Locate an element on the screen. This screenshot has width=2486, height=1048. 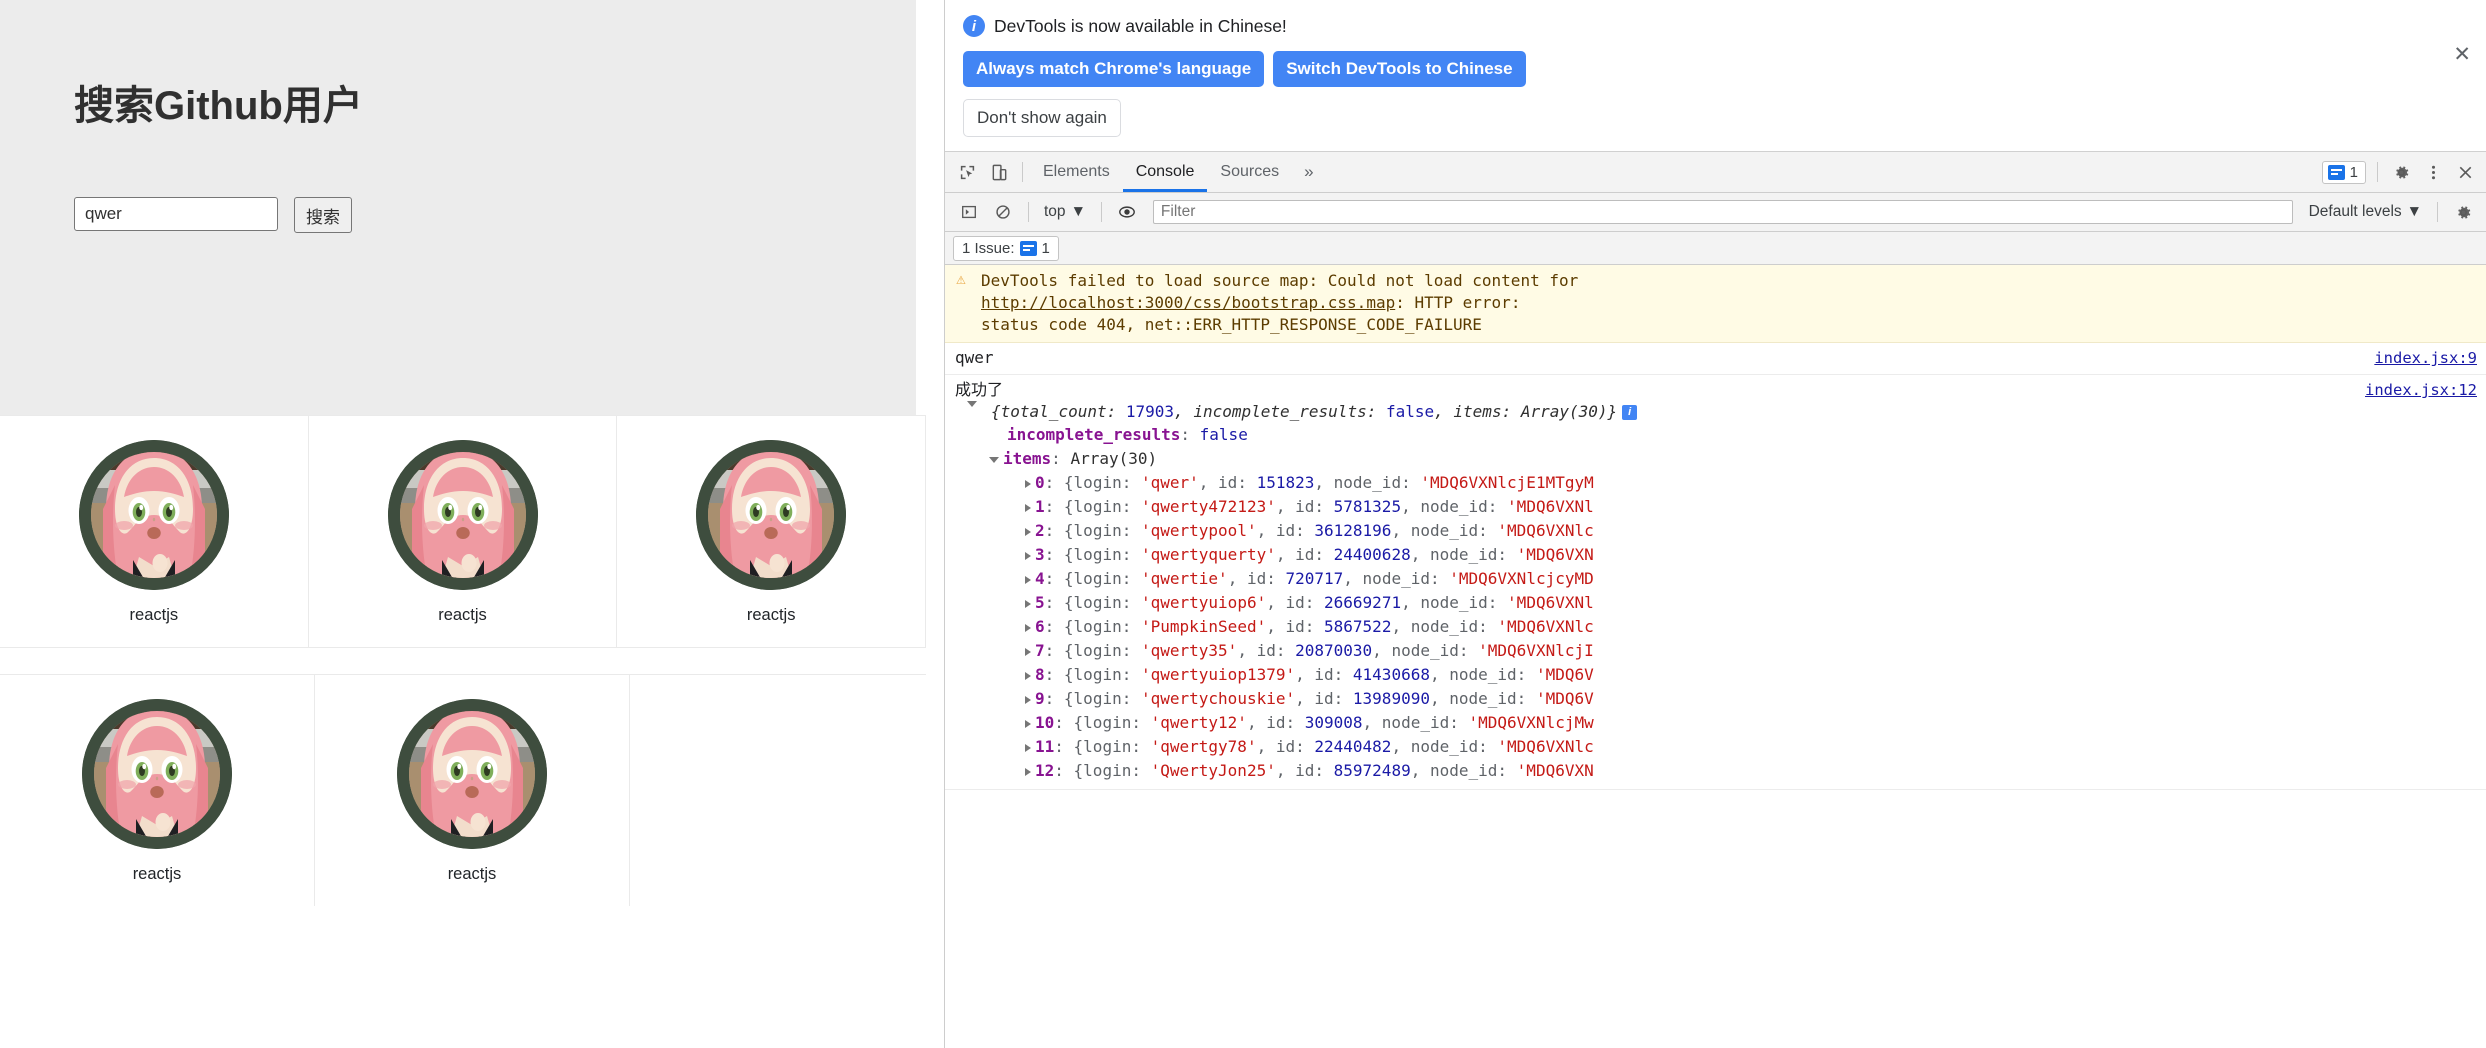
console-filter-input is located at coordinates (1722, 212).